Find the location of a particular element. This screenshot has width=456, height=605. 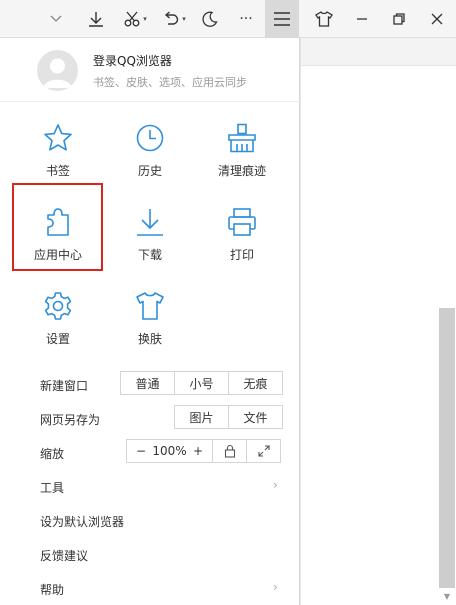

menu-item-skin: 换肤 is located at coordinates (150, 330).